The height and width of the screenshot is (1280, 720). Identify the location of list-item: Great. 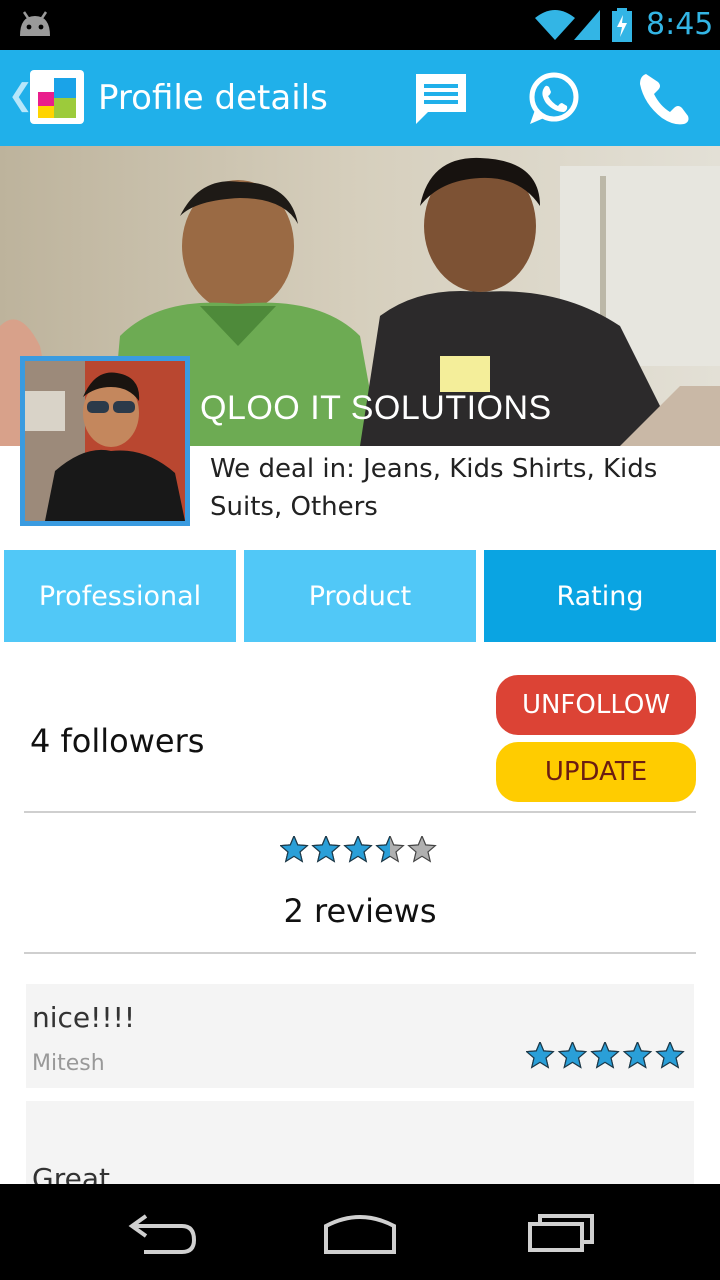
(360, 1142).